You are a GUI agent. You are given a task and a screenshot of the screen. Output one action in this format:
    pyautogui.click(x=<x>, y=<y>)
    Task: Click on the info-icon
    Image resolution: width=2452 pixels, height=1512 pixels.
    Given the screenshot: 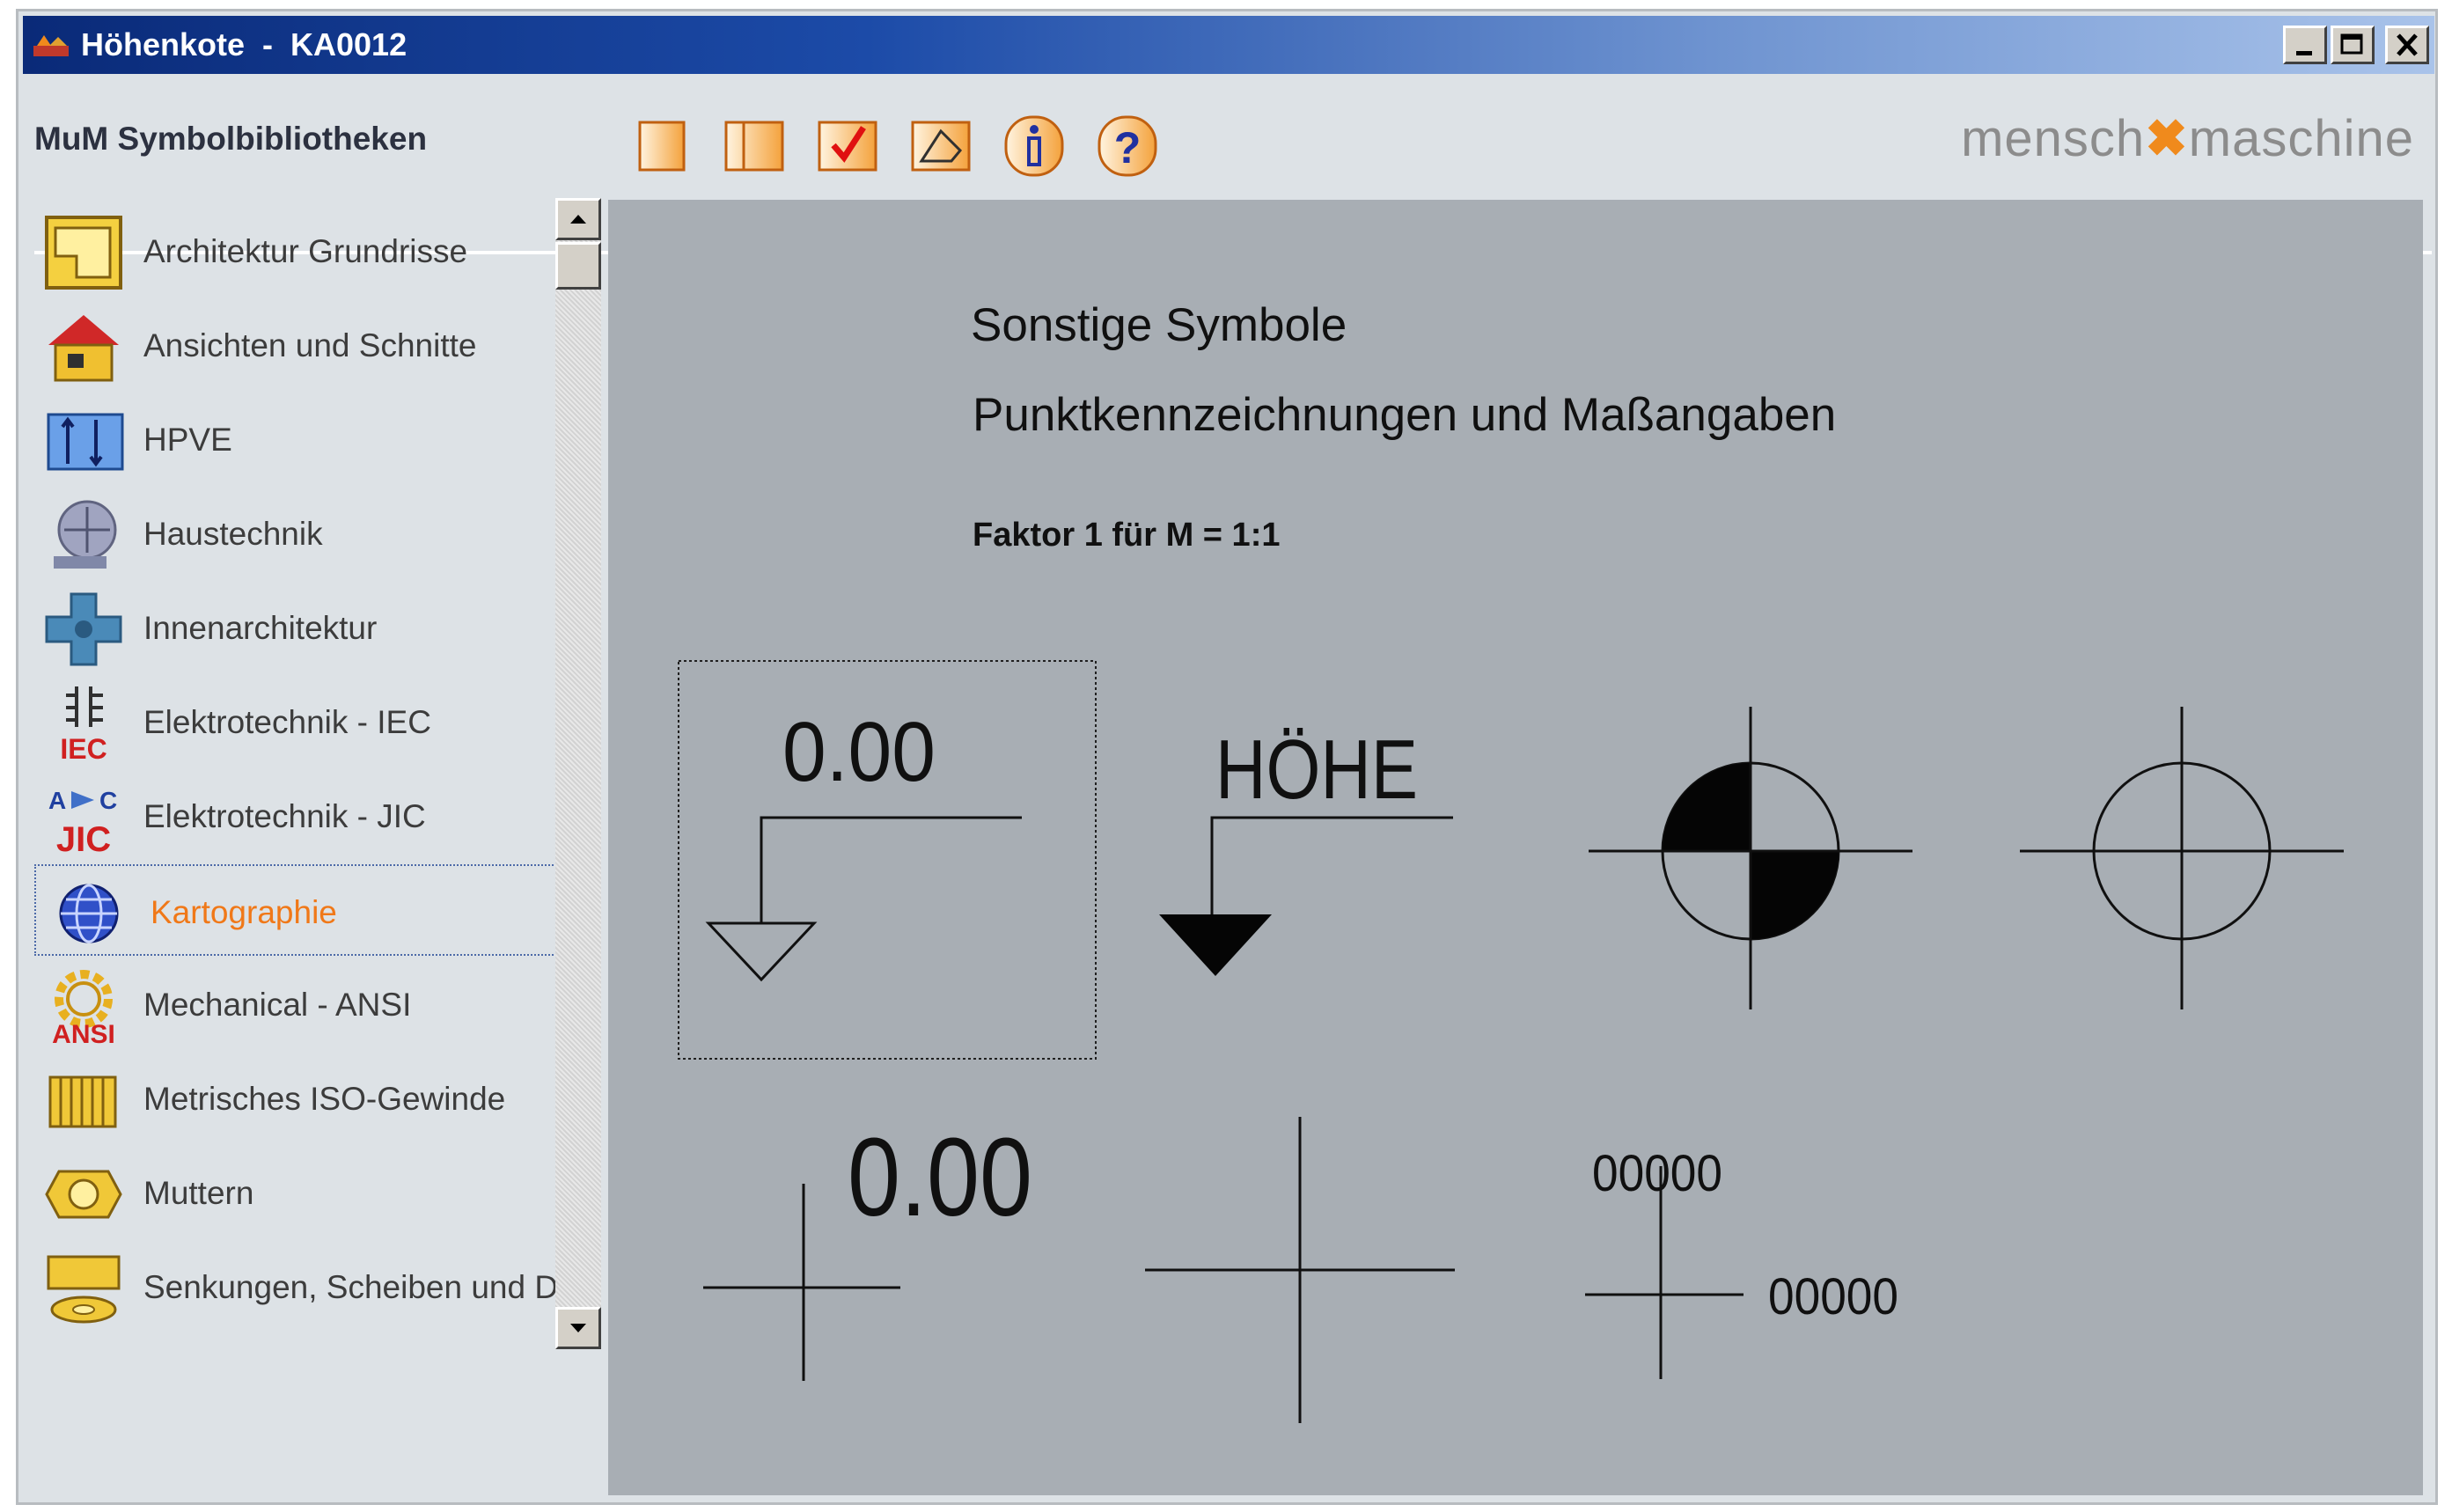 What is the action you would take?
    pyautogui.click(x=1034, y=146)
    